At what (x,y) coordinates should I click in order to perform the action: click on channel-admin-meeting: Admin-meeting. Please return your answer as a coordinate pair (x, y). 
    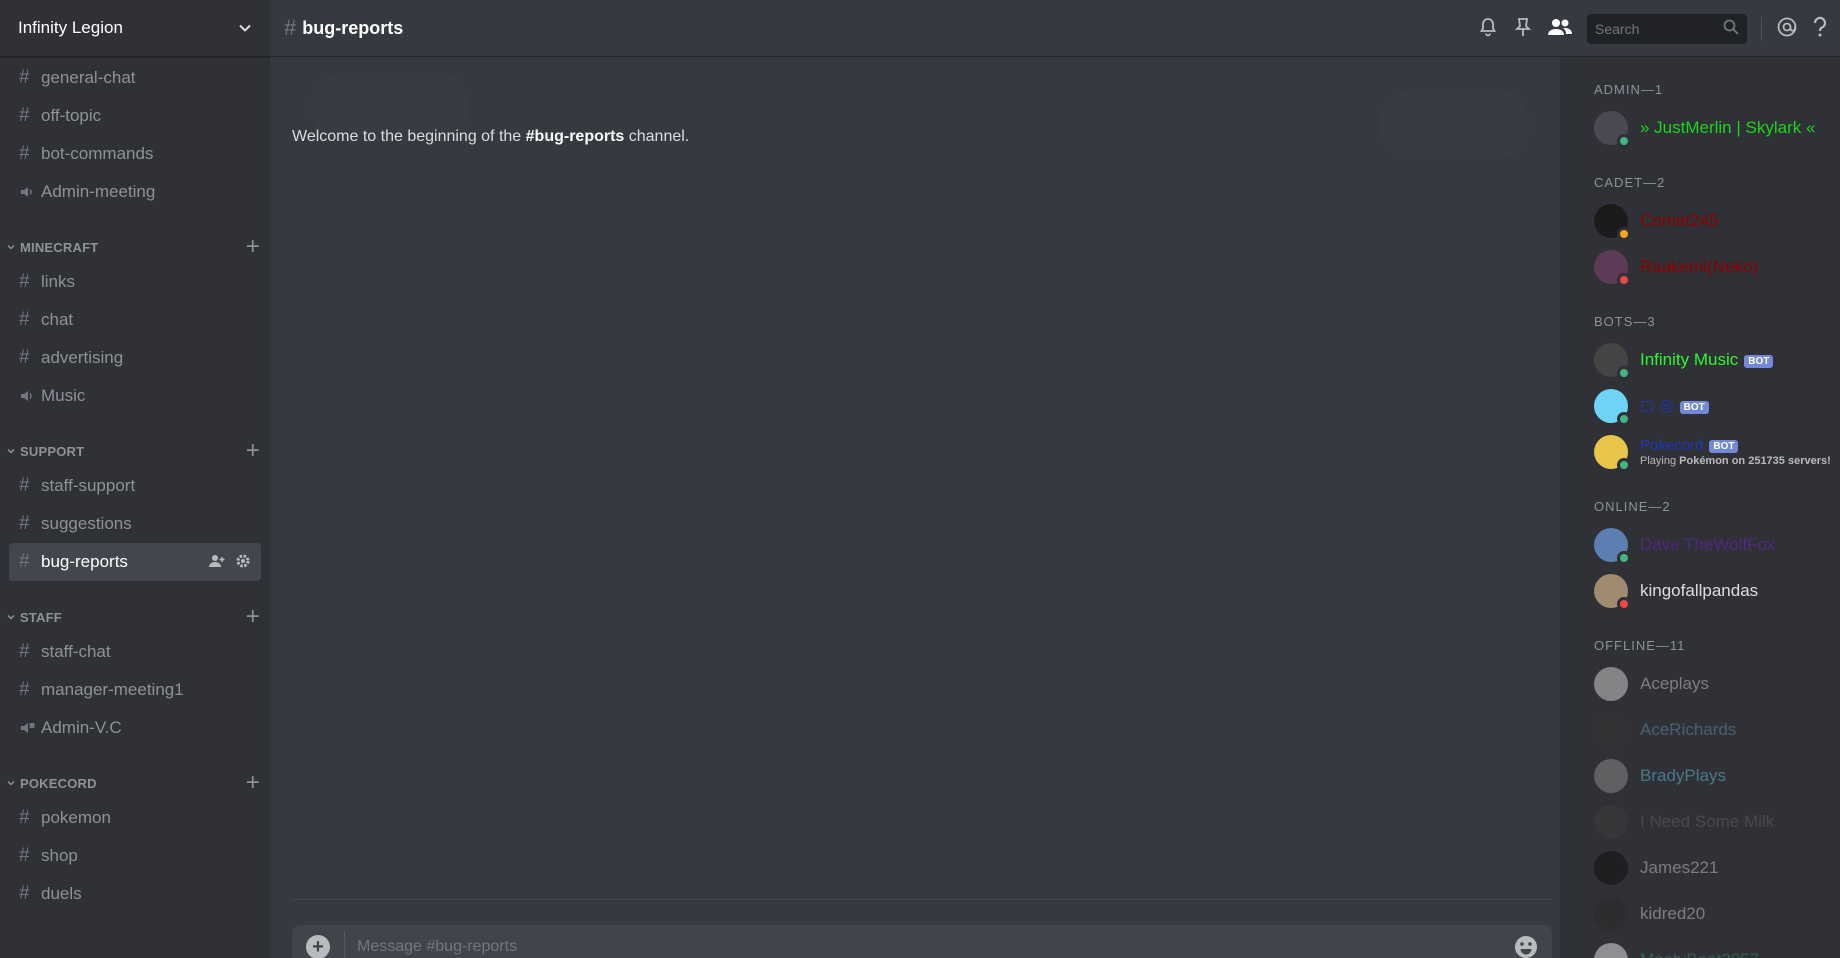
    Looking at the image, I should click on (135, 192).